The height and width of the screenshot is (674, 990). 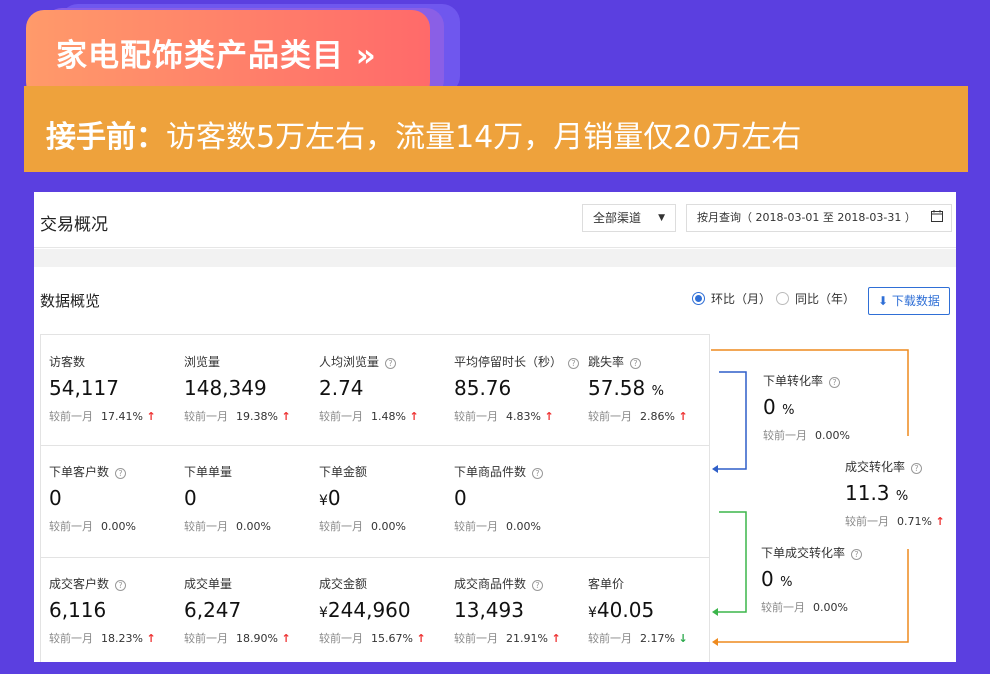 I want to click on metric-value-row: 148,349, so click(x=251, y=388).